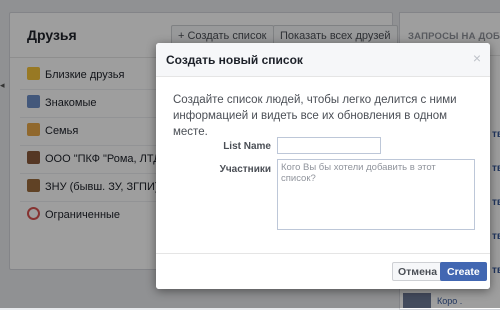  Describe the element at coordinates (418, 271) in the screenshot. I see `cancel-button: Отмена` at that location.